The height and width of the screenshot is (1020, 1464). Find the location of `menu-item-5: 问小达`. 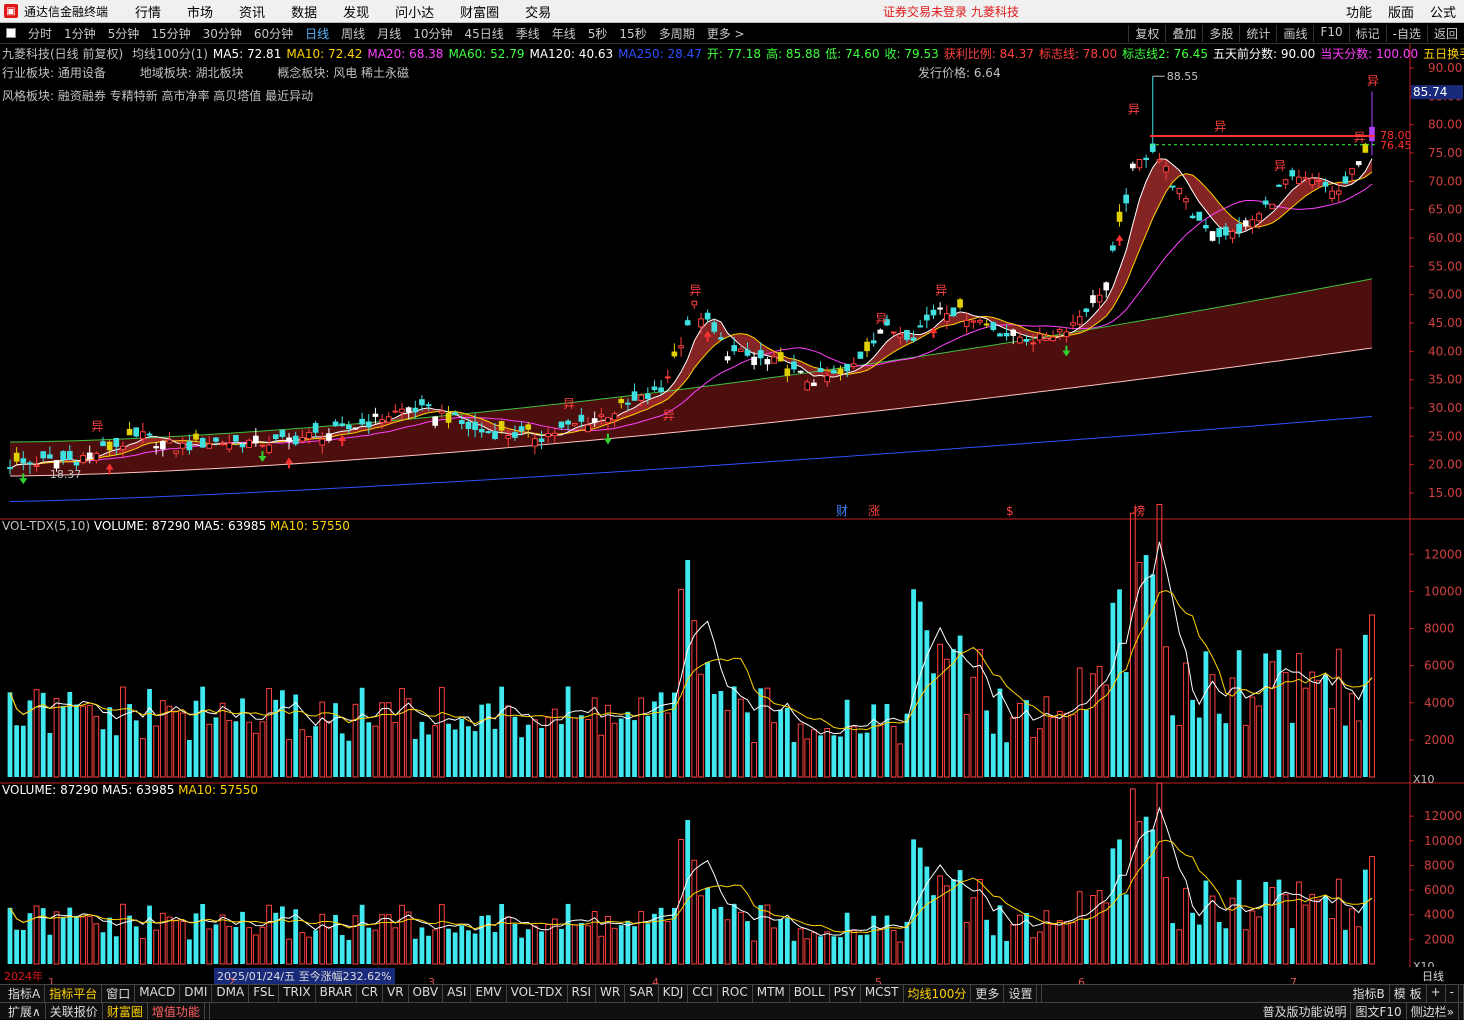

menu-item-5: 问小达 is located at coordinates (414, 11).